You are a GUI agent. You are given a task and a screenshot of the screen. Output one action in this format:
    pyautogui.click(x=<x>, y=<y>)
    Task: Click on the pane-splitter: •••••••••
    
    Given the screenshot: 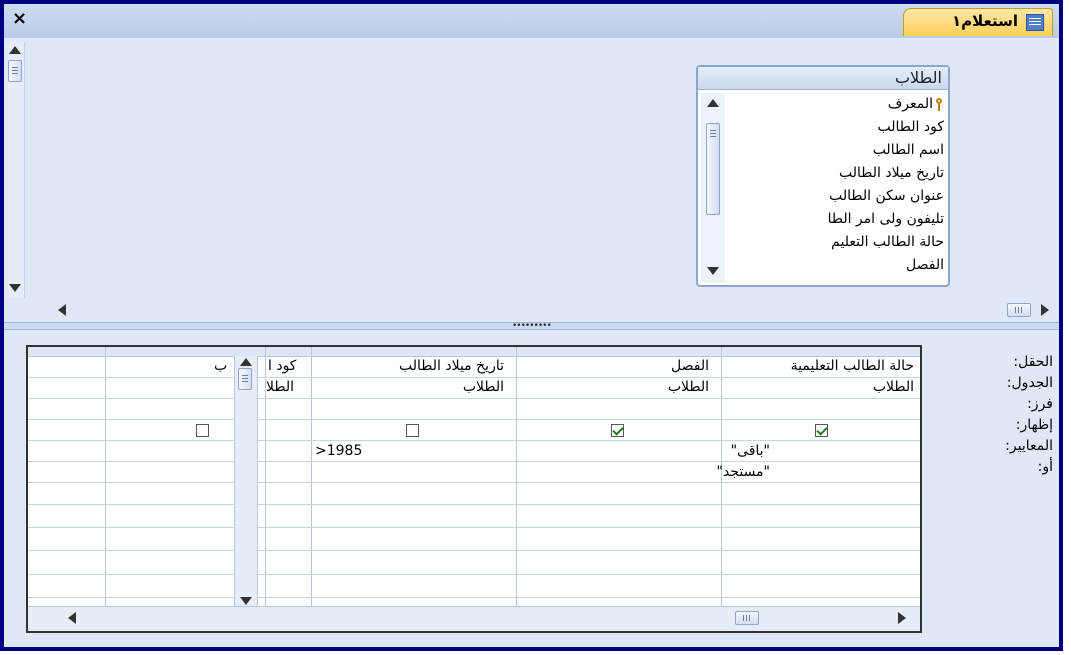 What is the action you would take?
    pyautogui.click(x=531, y=326)
    